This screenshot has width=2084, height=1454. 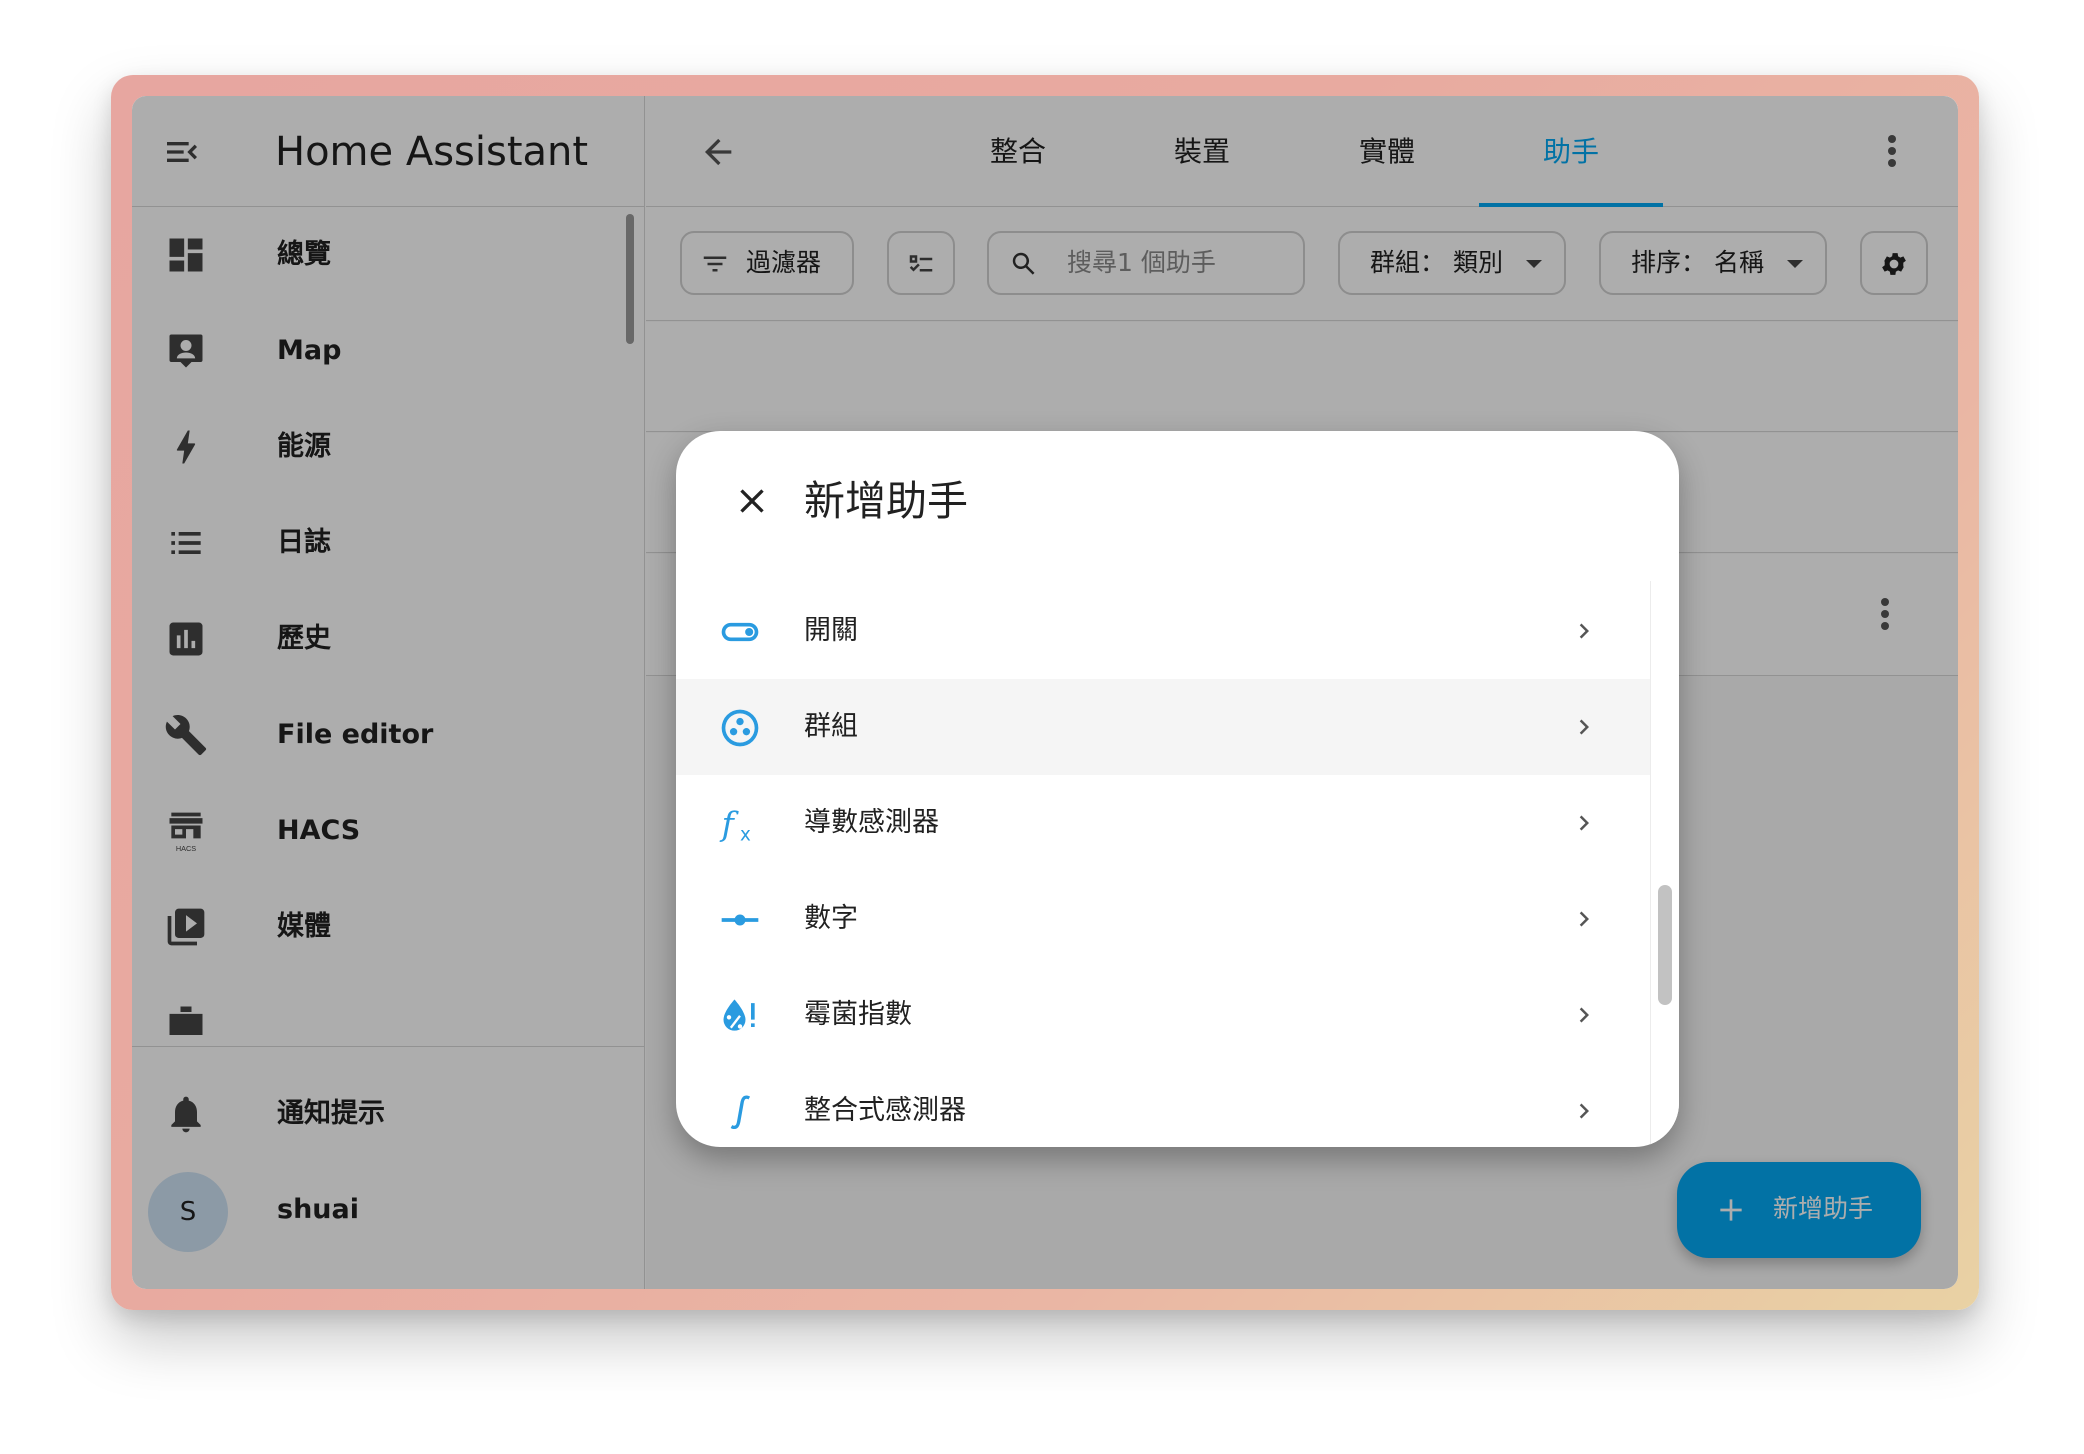 I want to click on list-item-mold-indicator: 霉菌指數, so click(x=1163, y=1015).